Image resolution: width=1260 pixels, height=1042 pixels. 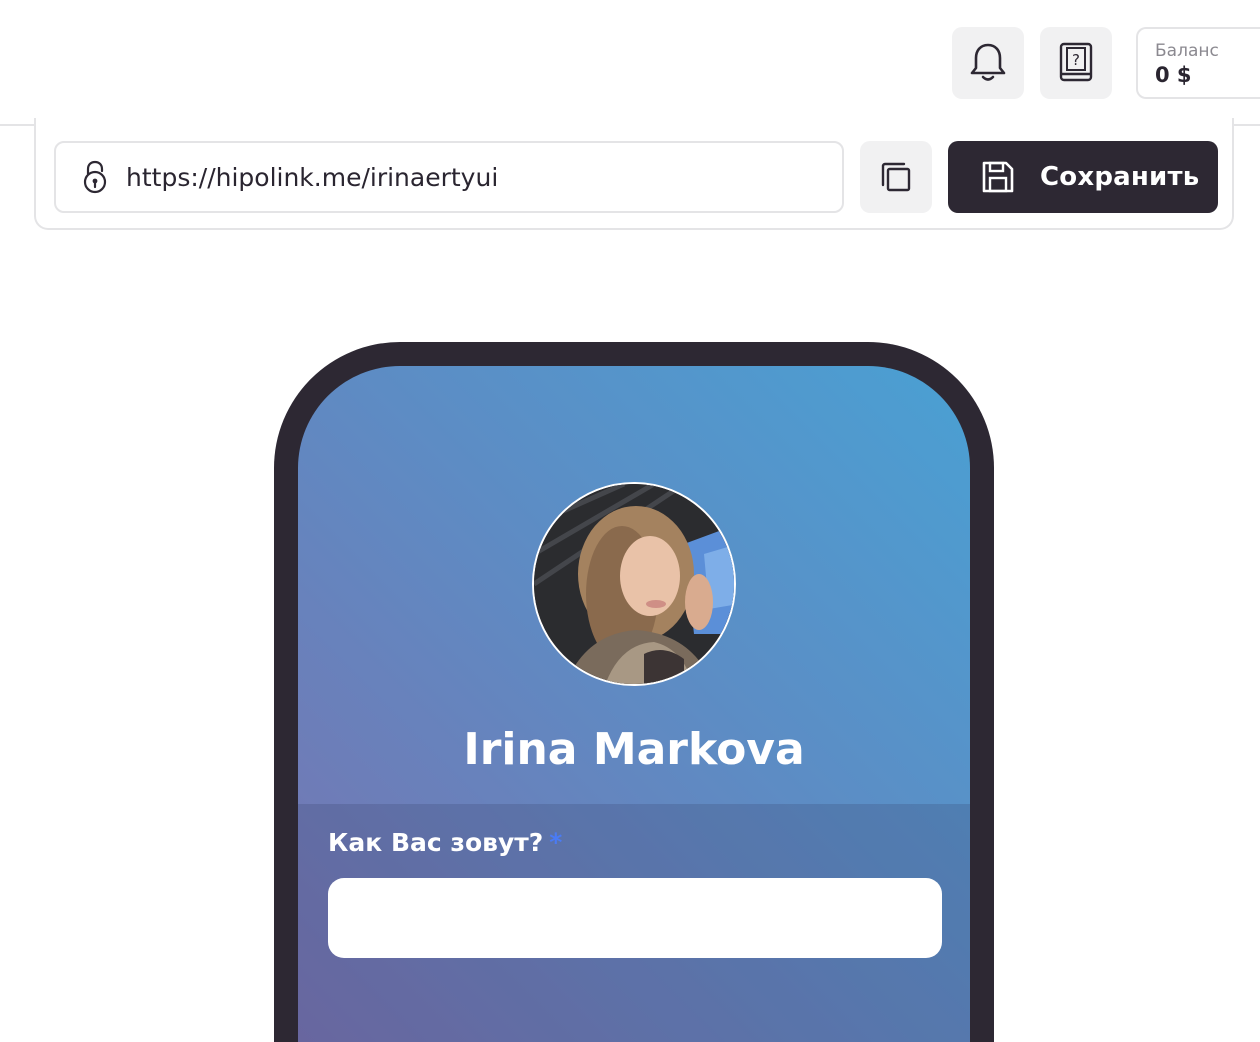 What do you see at coordinates (1198, 63) in the screenshot?
I see `balance-widget: Баланс 0 $` at bounding box center [1198, 63].